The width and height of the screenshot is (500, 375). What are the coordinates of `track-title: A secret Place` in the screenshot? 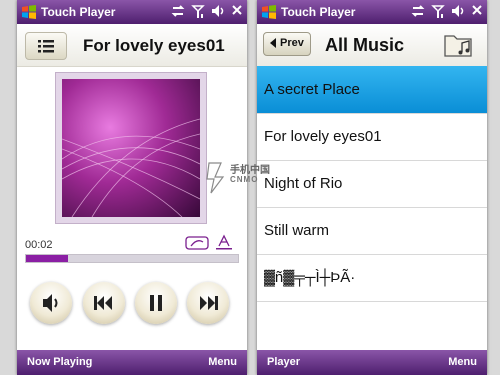 It's located at (312, 89).